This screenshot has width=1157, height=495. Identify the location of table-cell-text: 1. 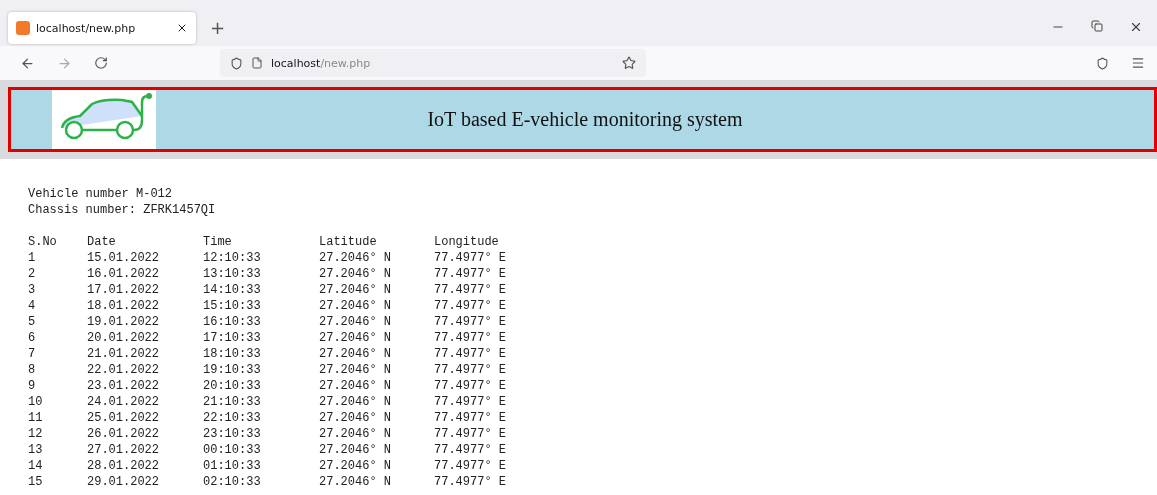
(32, 258).